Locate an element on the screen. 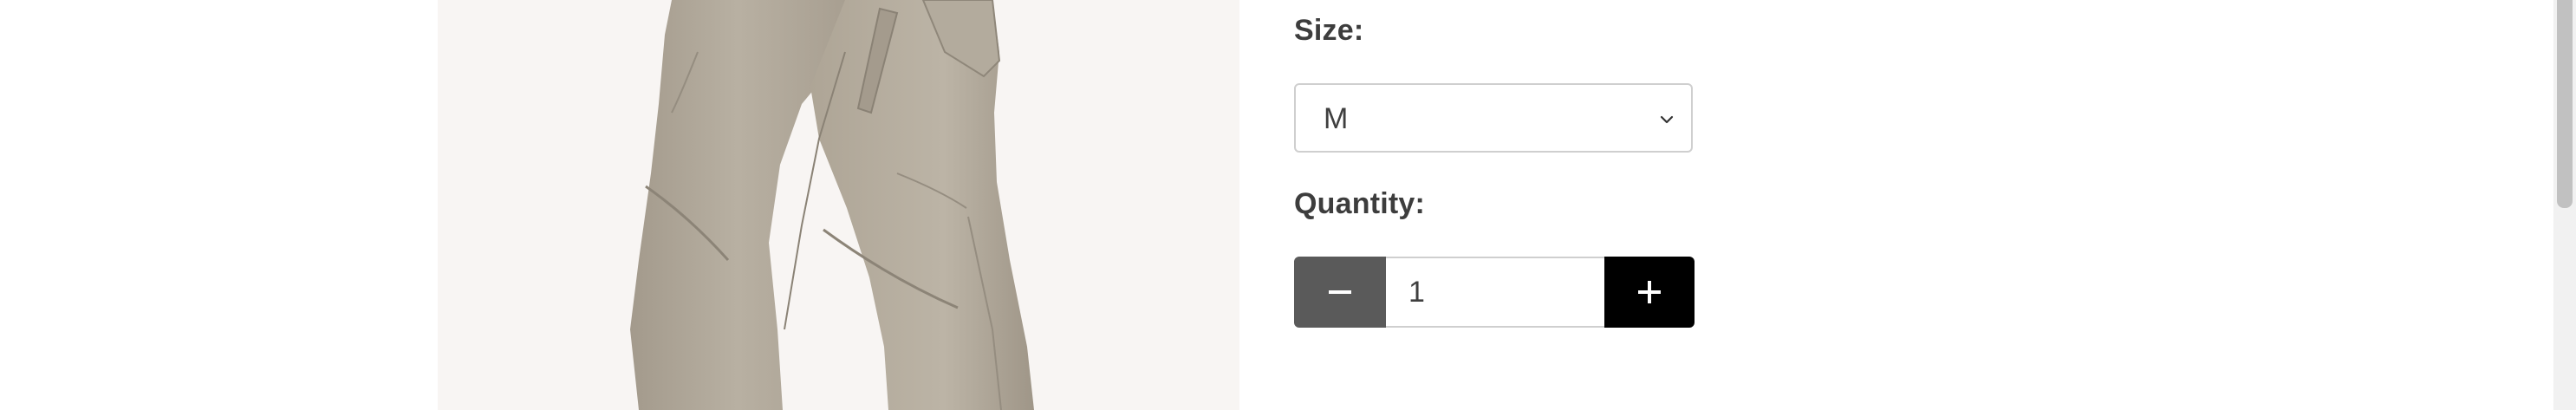  quantity-input: 1 is located at coordinates (1495, 292).